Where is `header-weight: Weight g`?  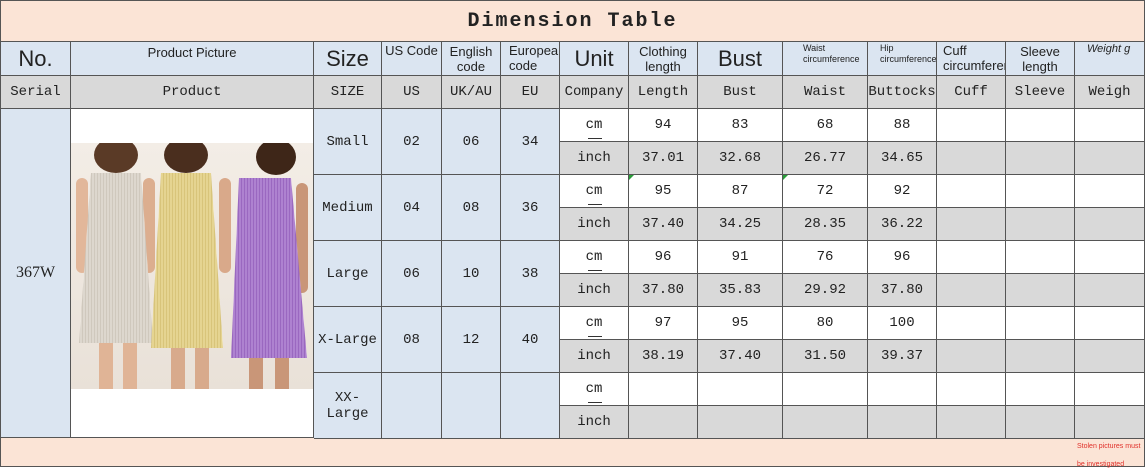 header-weight: Weight g is located at coordinates (1110, 59).